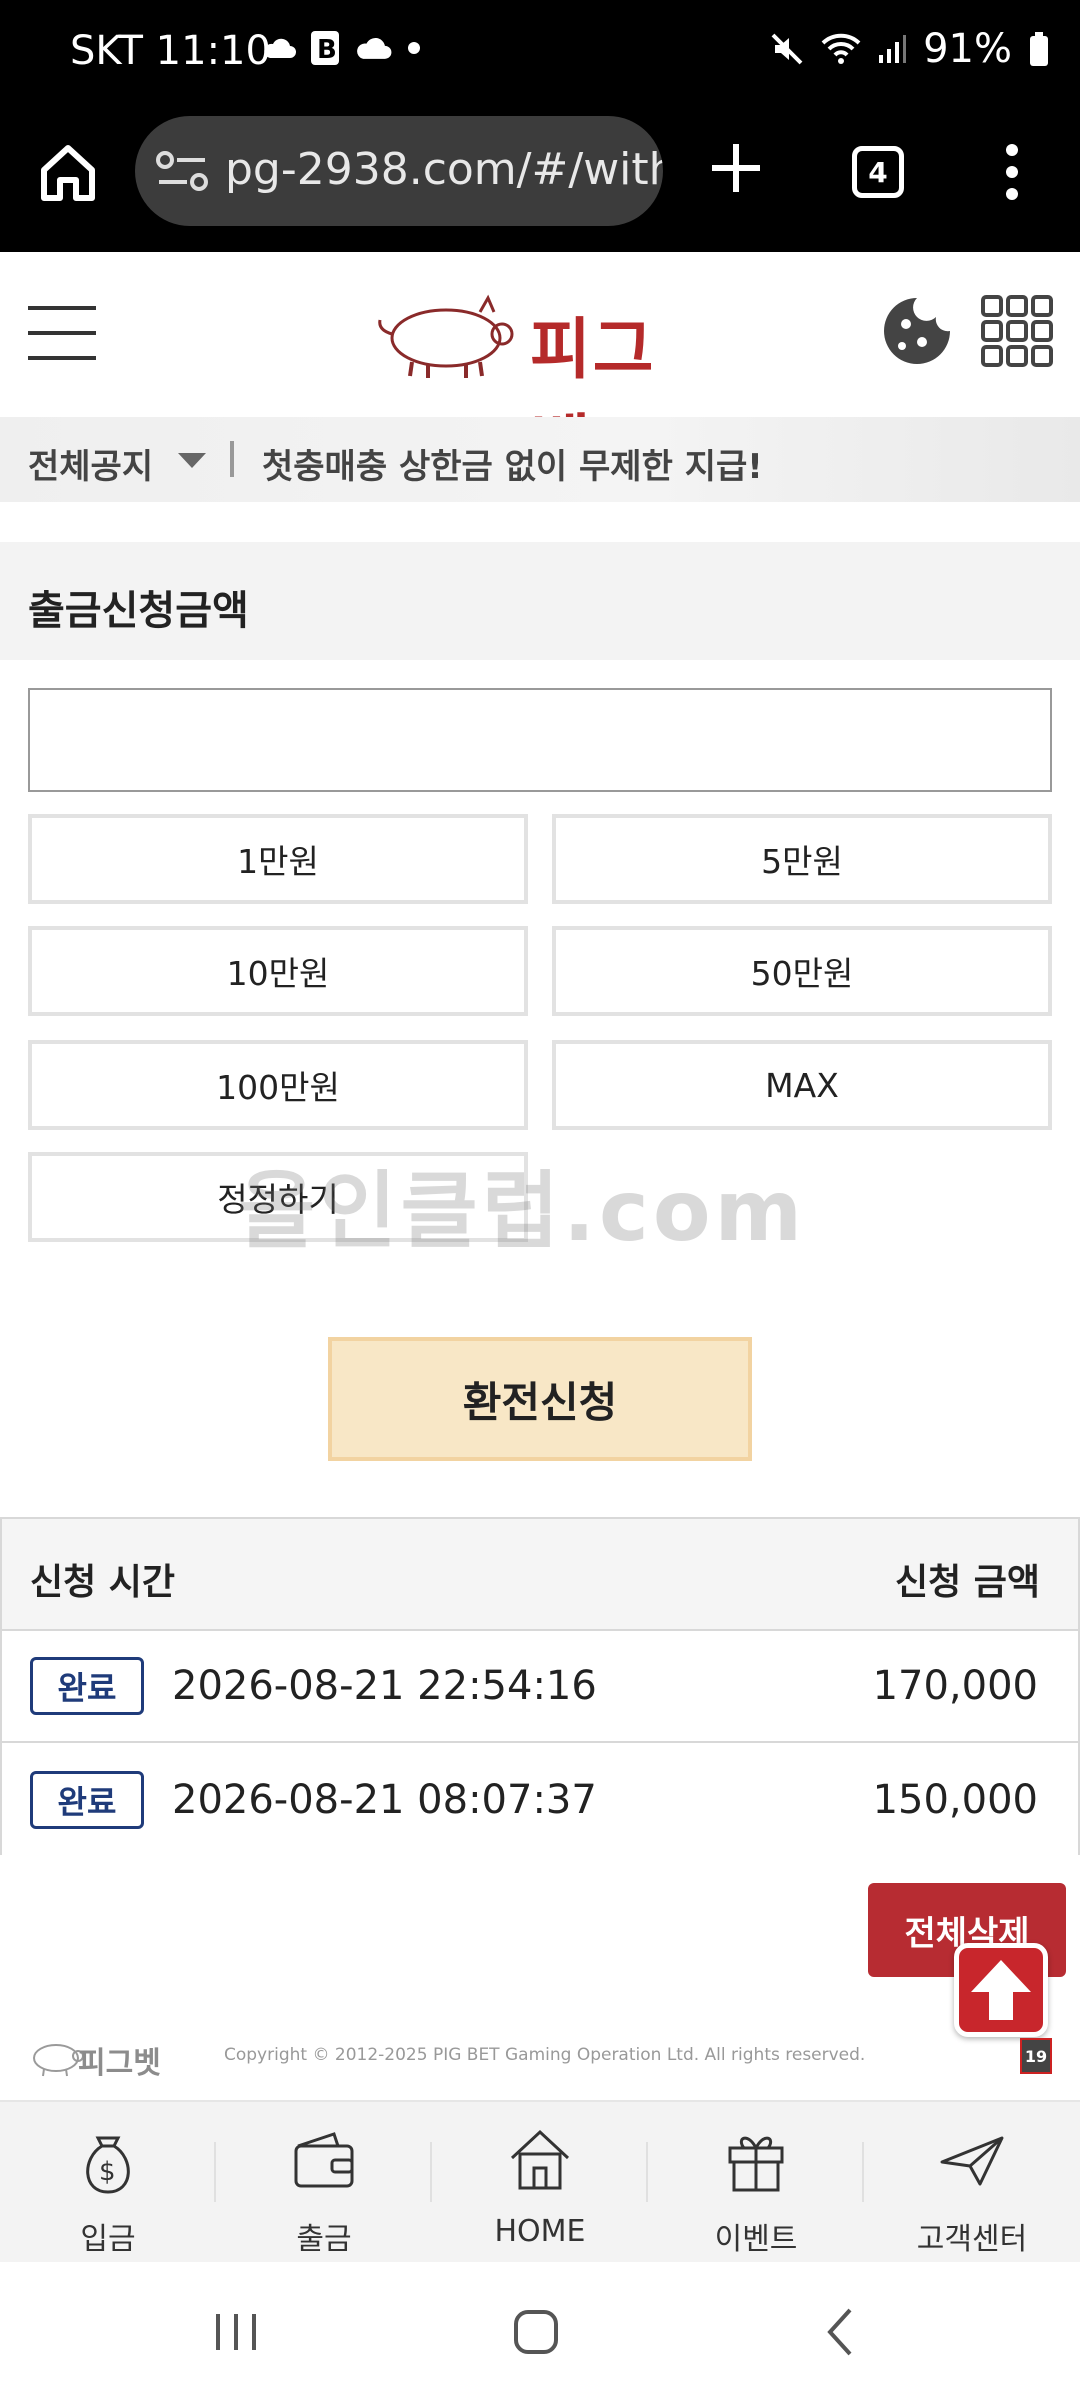 This screenshot has height=2400, width=1080. What do you see at coordinates (278, 971) in the screenshot?
I see `amount-100k-button: 10만원` at bounding box center [278, 971].